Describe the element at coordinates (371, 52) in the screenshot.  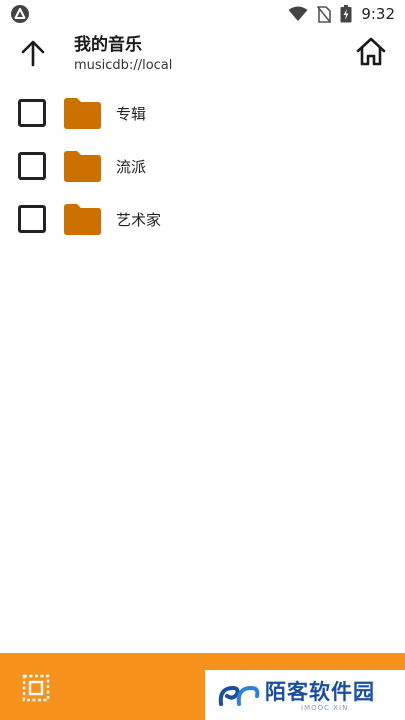
I see `home-icon` at that location.